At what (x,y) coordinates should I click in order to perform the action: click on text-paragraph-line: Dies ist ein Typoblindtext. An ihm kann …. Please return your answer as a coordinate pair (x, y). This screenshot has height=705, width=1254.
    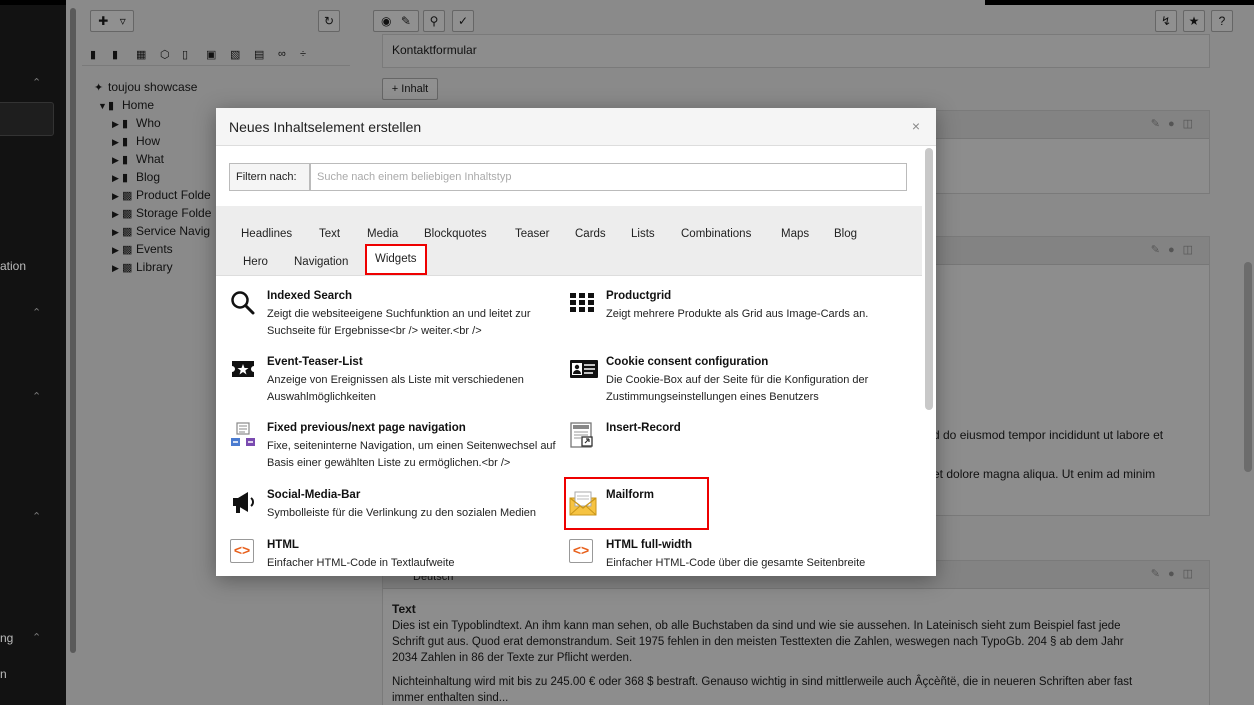
    Looking at the image, I should click on (756, 626).